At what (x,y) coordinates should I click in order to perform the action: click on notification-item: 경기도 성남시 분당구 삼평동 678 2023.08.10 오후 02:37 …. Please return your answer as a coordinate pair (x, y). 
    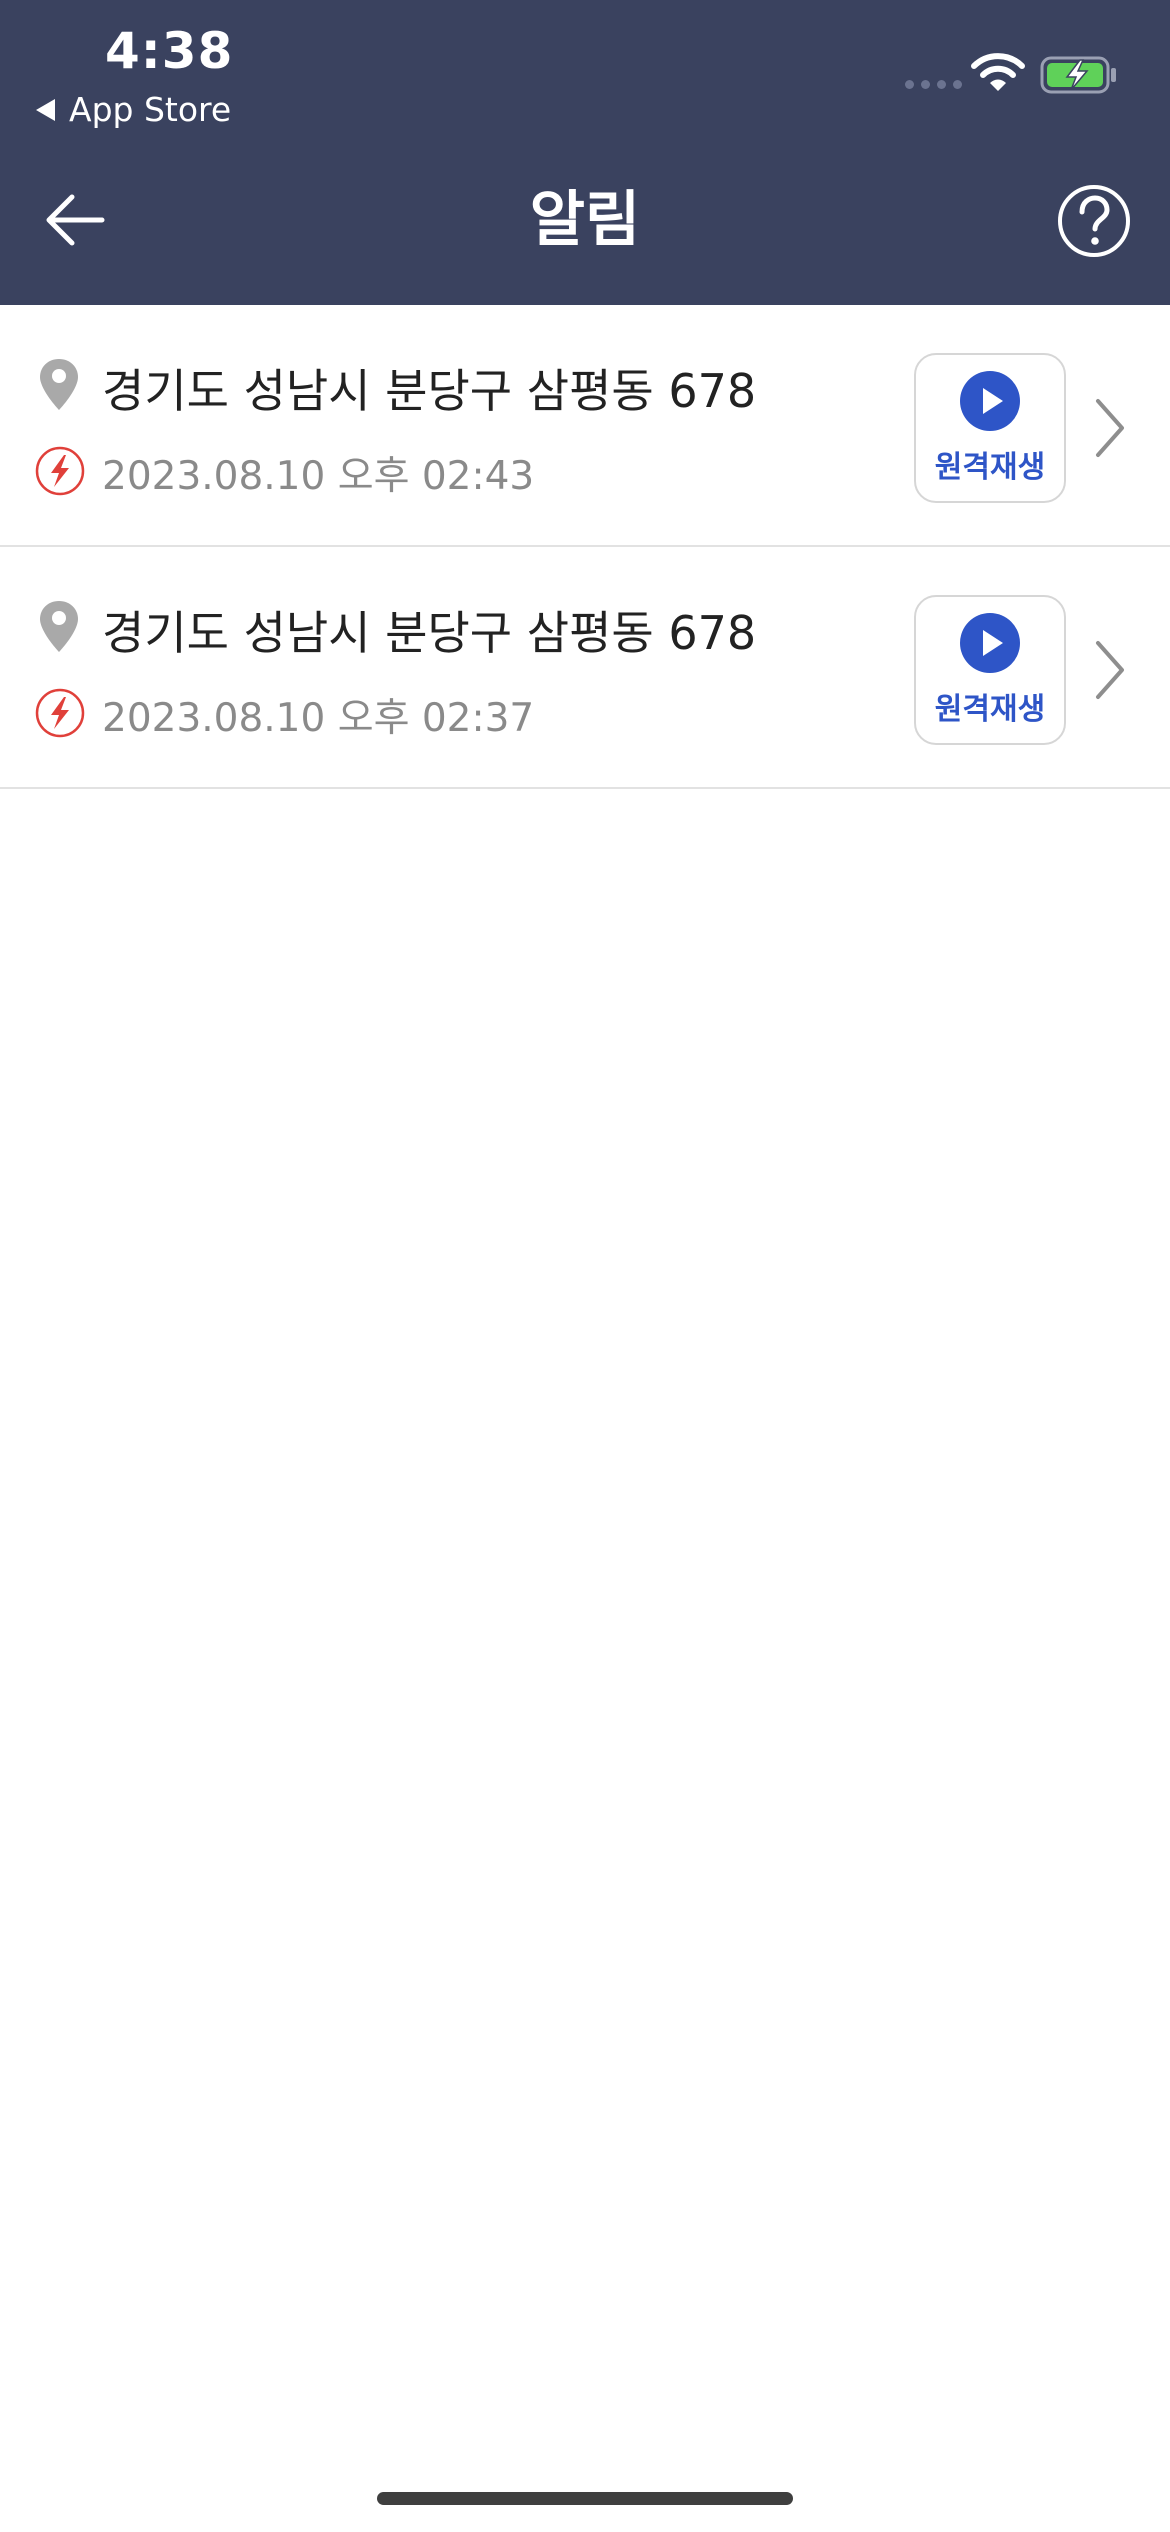
    Looking at the image, I should click on (585, 668).